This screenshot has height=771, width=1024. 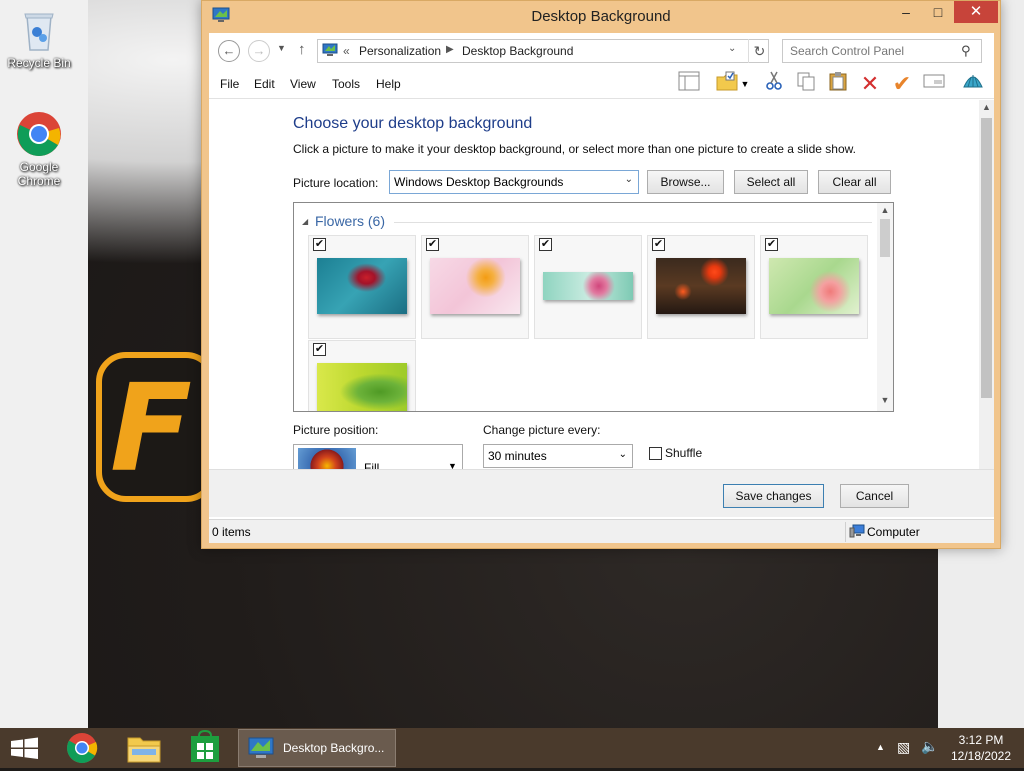 What do you see at coordinates (857, 531) in the screenshot?
I see `computer-icon` at bounding box center [857, 531].